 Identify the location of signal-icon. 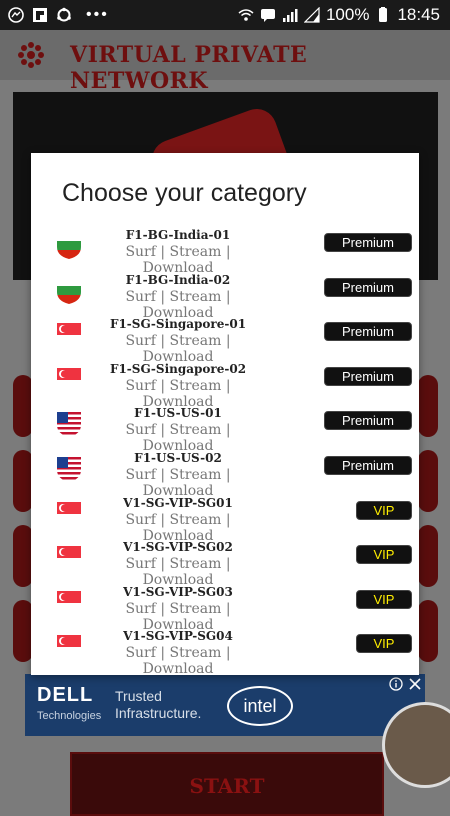
(290, 15).